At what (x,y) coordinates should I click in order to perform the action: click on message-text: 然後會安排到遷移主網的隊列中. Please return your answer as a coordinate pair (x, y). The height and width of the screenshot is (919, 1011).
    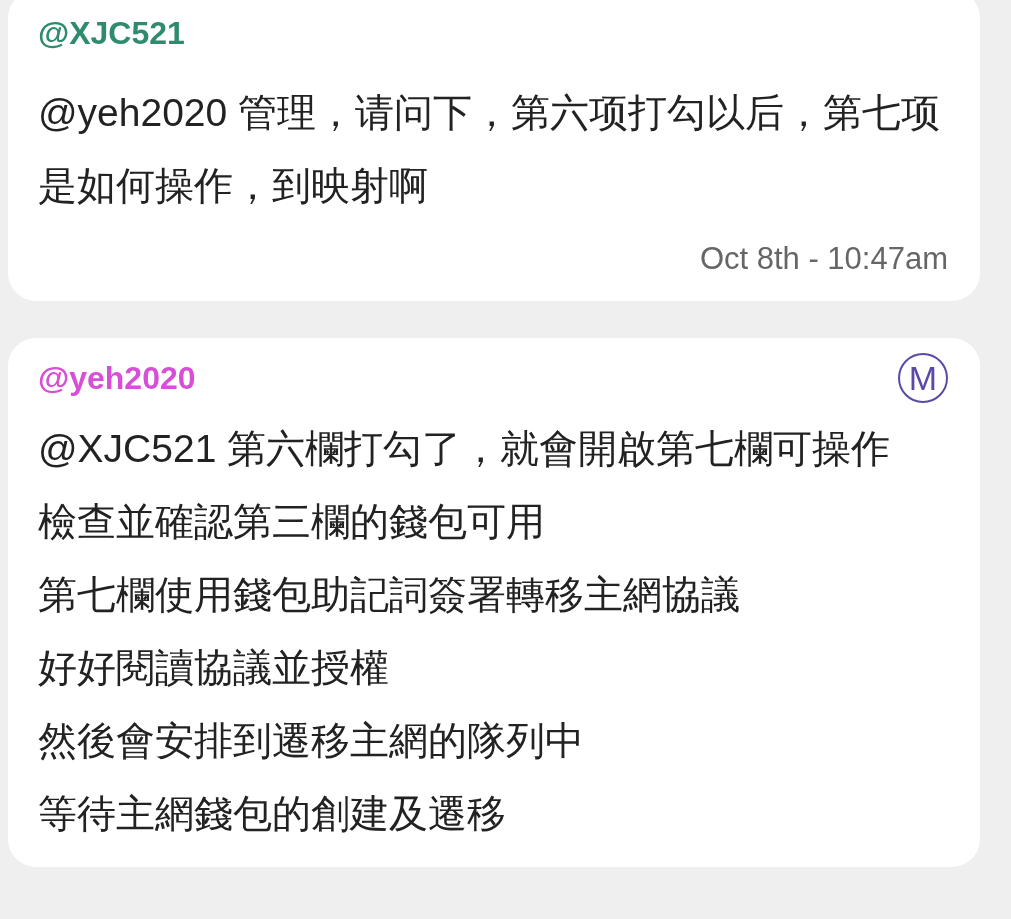
    Looking at the image, I should click on (311, 741).